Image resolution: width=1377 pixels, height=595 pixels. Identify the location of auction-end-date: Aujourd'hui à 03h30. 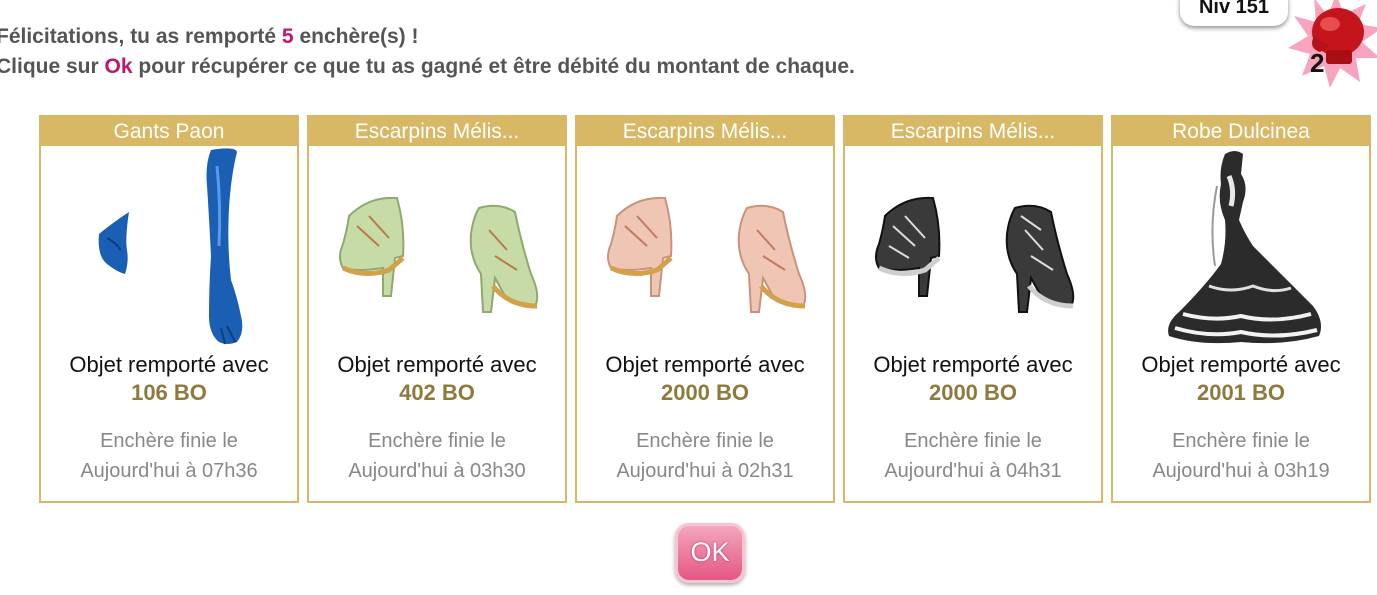
(437, 471).